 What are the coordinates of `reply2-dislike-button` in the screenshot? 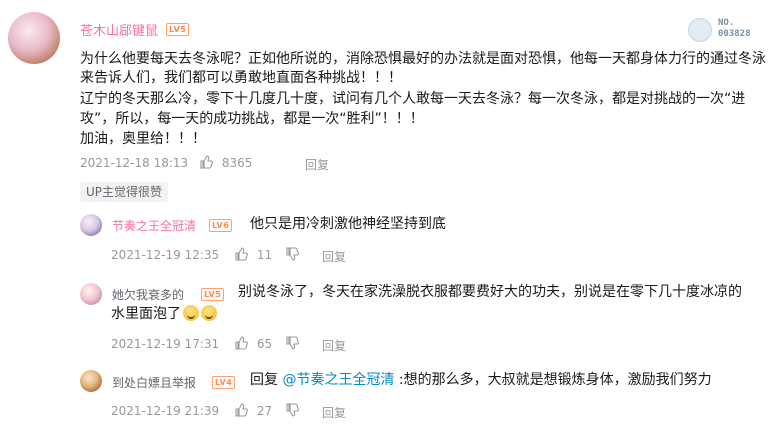 It's located at (292, 343).